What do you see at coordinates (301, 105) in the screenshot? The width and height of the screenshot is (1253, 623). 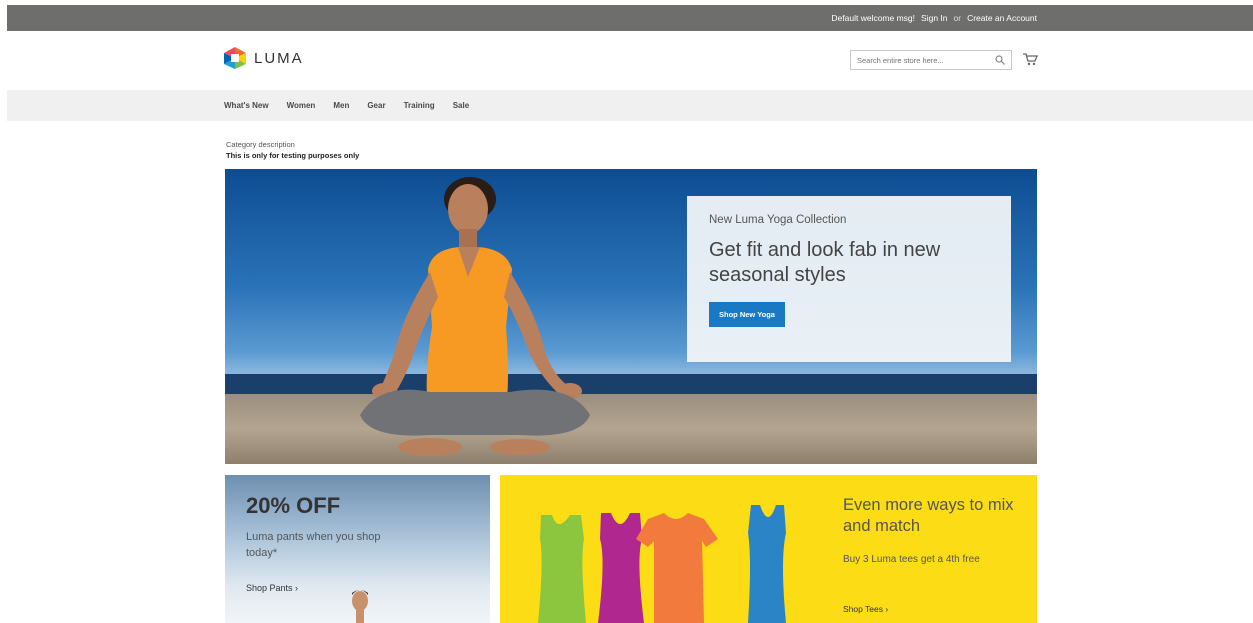 I see `nav-item-women: Women` at bounding box center [301, 105].